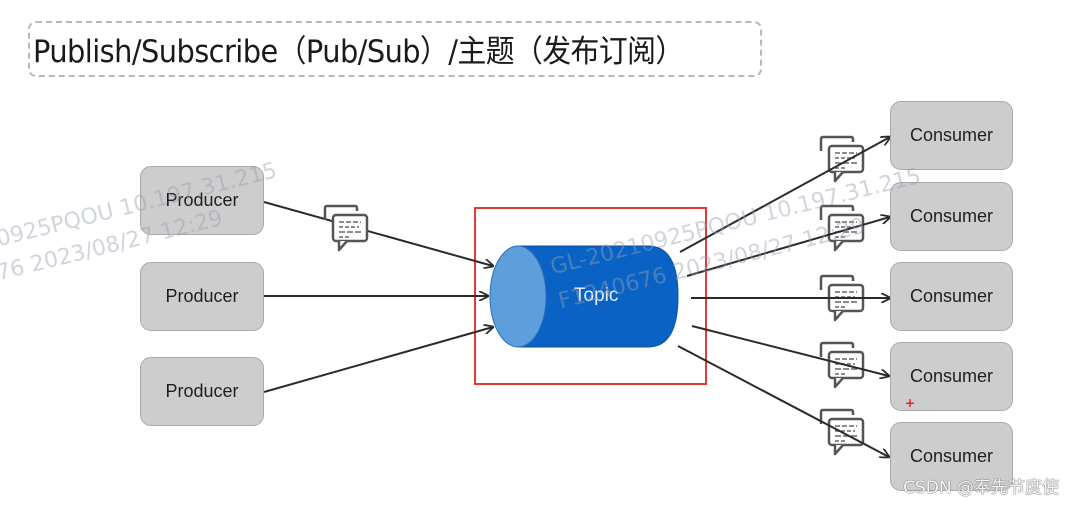  I want to click on producer-node-1: Producer, so click(202, 200).